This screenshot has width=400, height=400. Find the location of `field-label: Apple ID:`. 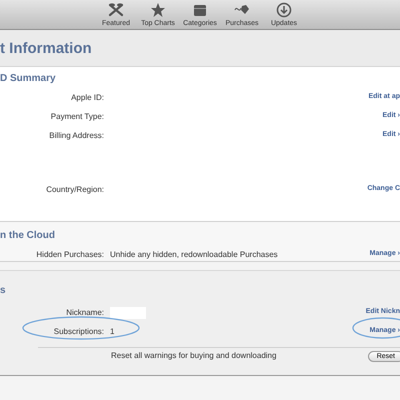

field-label: Apple ID: is located at coordinates (87, 98).